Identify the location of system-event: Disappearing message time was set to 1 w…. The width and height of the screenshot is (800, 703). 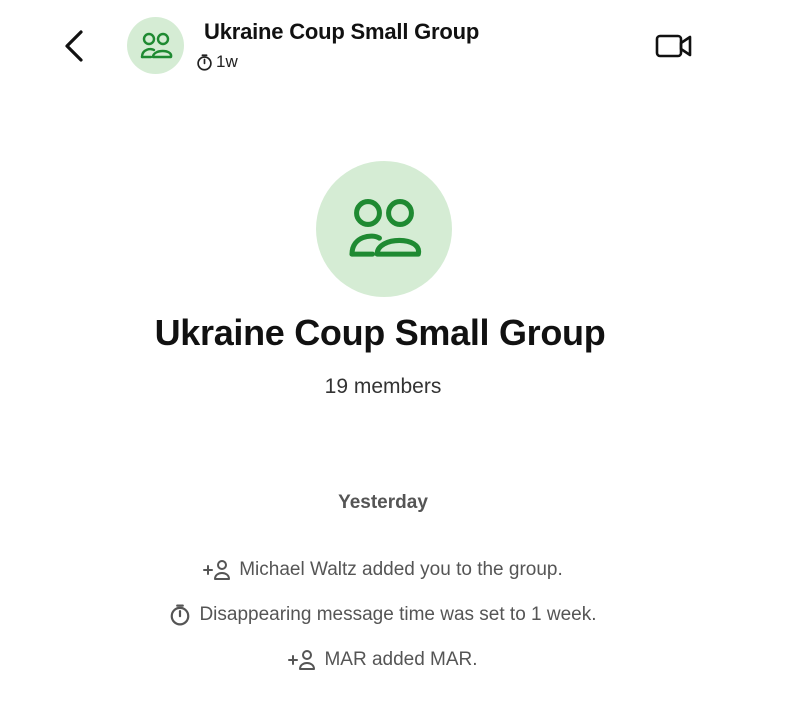
(383, 615).